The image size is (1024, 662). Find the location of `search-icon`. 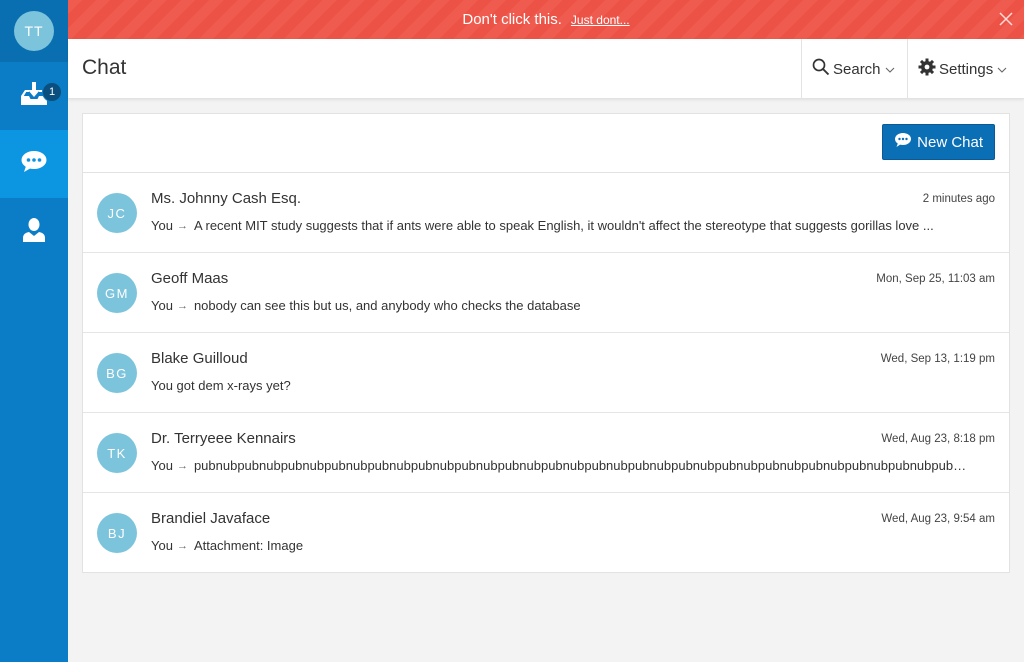

search-icon is located at coordinates (822, 69).